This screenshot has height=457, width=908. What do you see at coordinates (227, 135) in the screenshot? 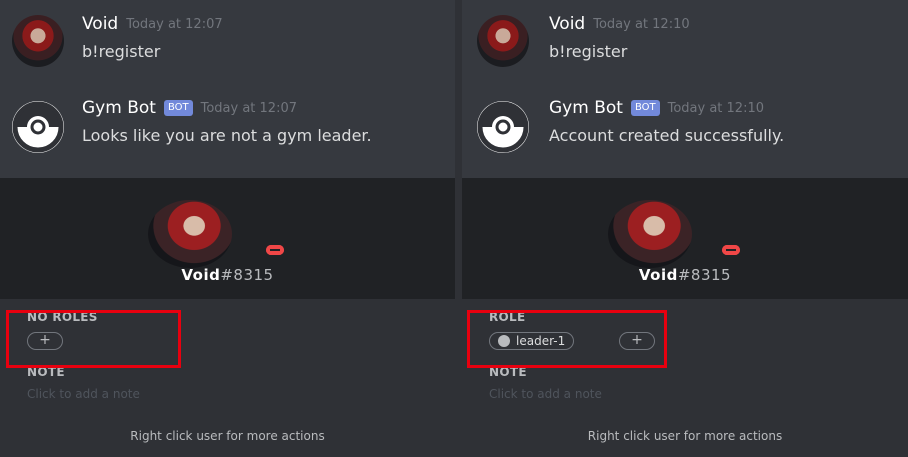
I see `message-content: Looks like you are not a gym leader.` at bounding box center [227, 135].